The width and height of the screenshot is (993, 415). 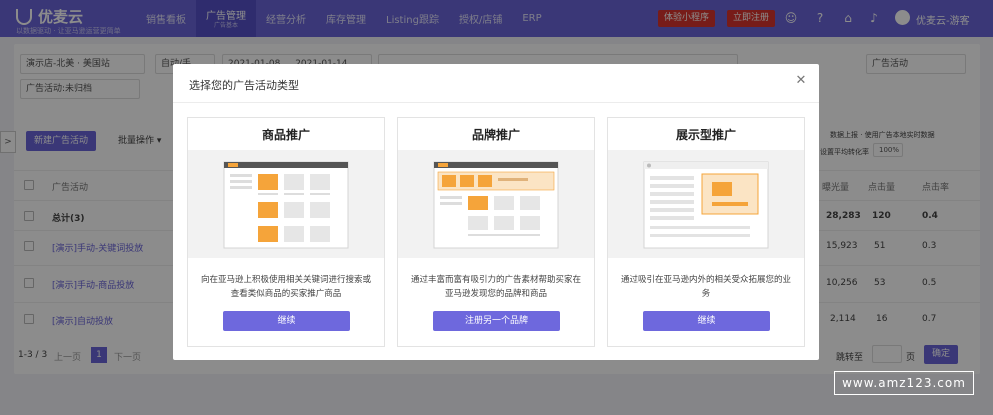 What do you see at coordinates (705, 135) in the screenshot?
I see `card-title: 展示型推广` at bounding box center [705, 135].